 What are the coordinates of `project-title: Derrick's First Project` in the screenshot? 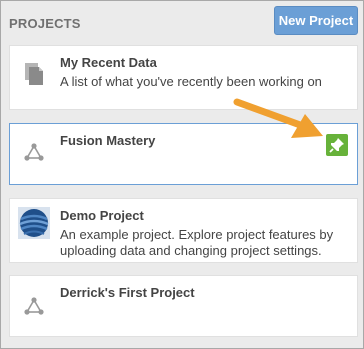 It's located at (127, 292).